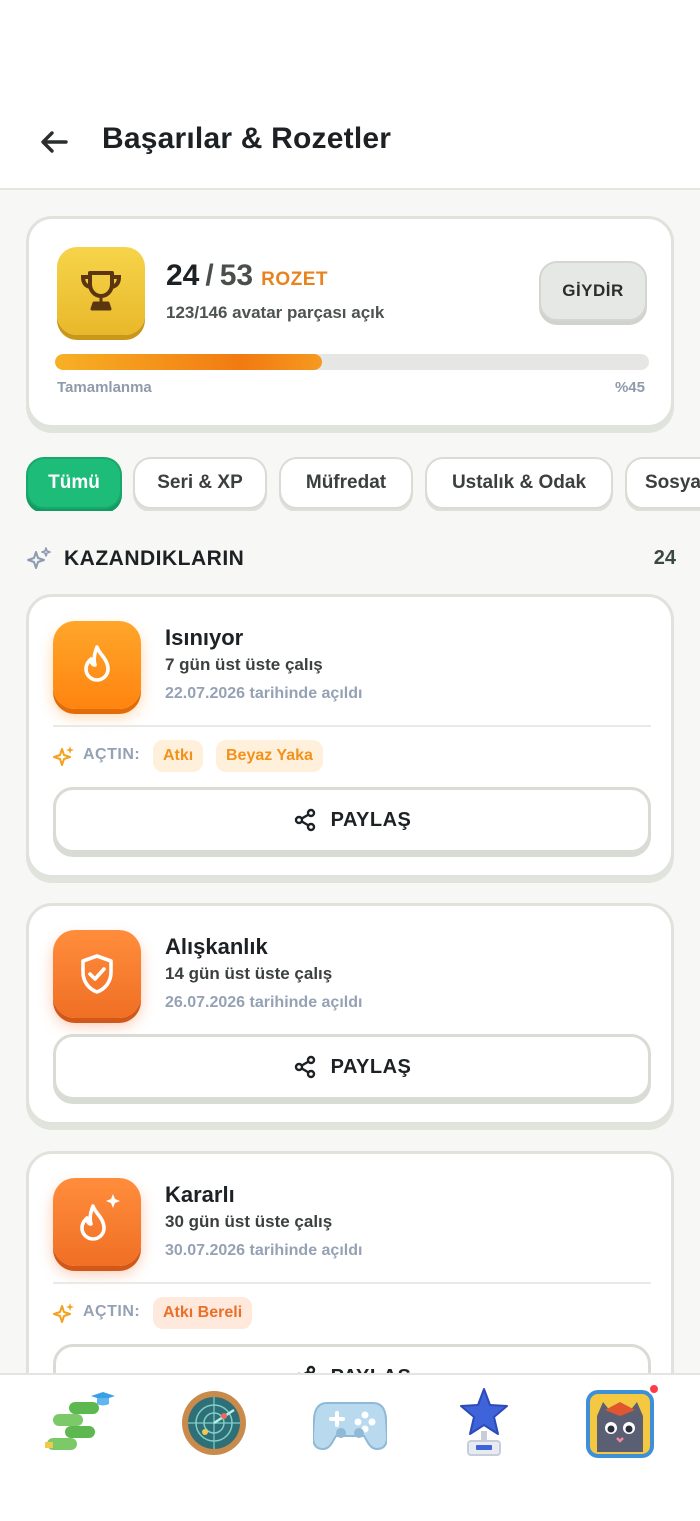 The image size is (700, 1521). Describe the element at coordinates (352, 1313) in the screenshot. I see `unlocked-items-row: AÇTIN: Atkı Bereli` at that location.